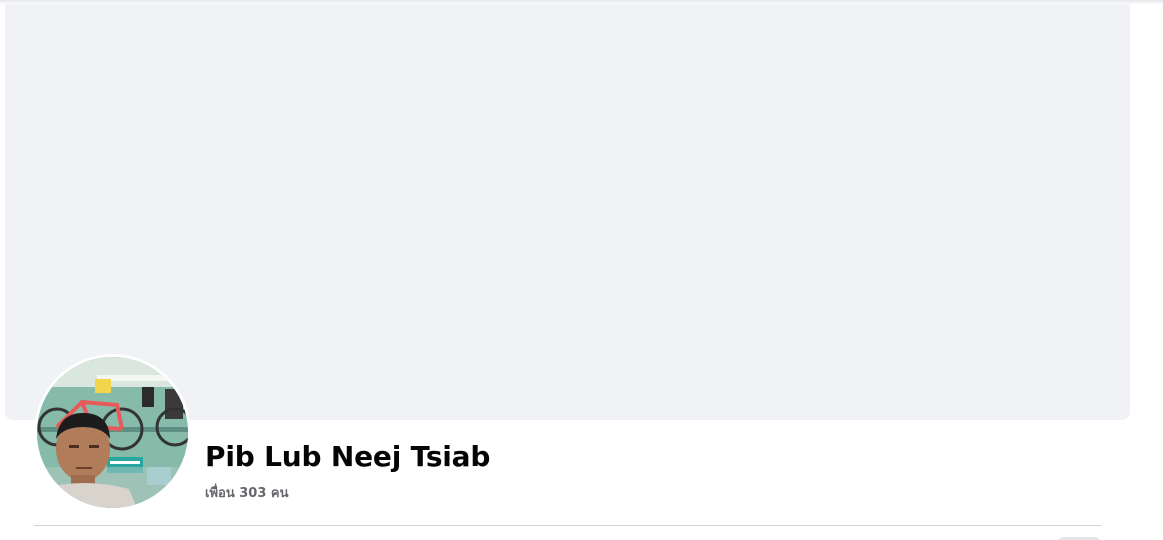 This screenshot has height=540, width=1163. Describe the element at coordinates (567, 525) in the screenshot. I see `profile-divider` at that location.